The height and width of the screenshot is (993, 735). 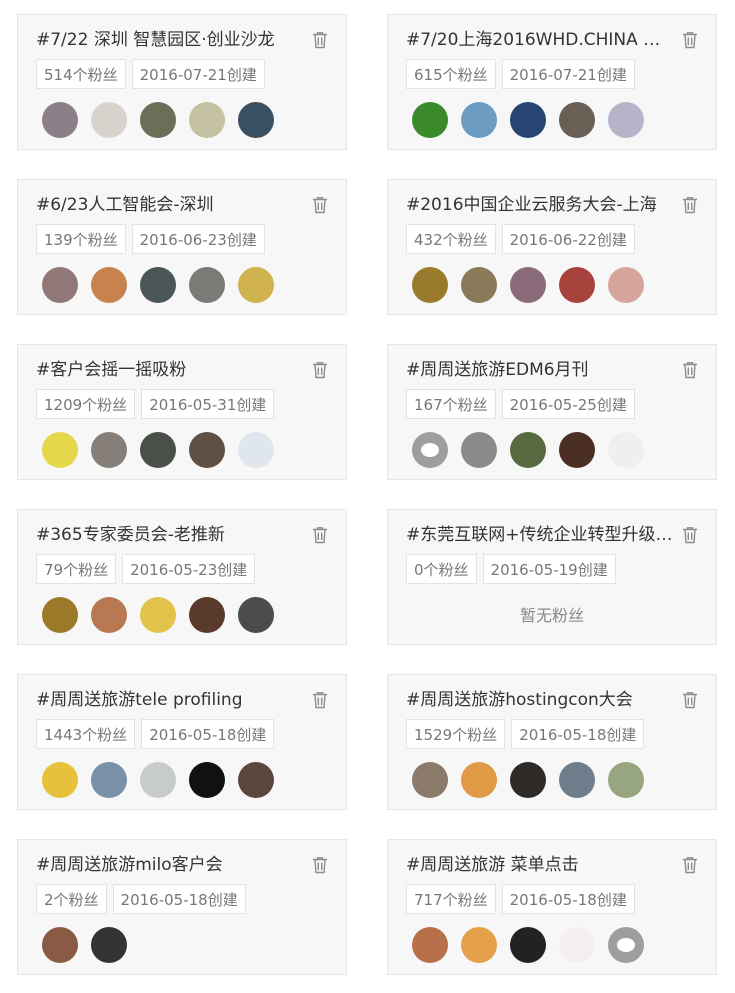 What do you see at coordinates (182, 247) in the screenshot?
I see `group-card: #6/23人工智能会-深圳 139个粉丝 2016-06-23创建` at bounding box center [182, 247].